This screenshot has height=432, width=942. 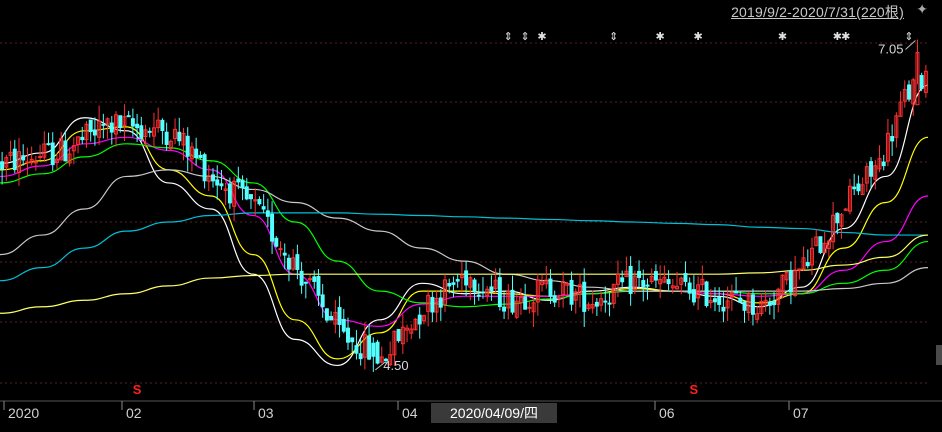 I want to click on pin-icon: ✦, so click(x=922, y=9).